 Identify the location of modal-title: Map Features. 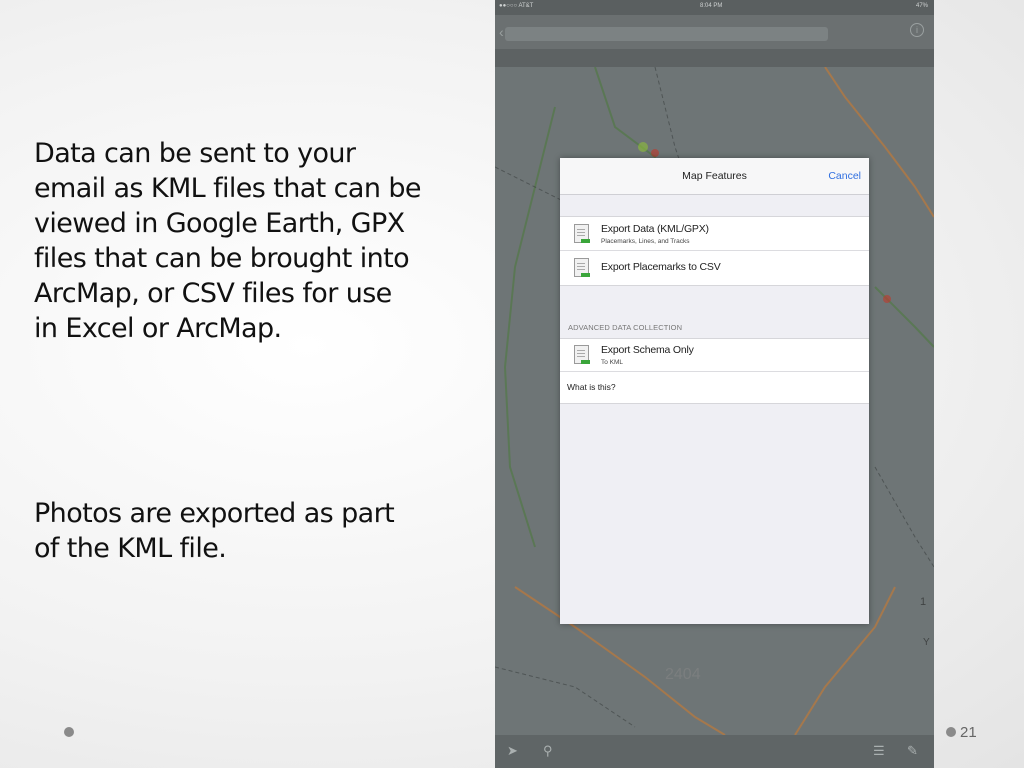
(714, 176).